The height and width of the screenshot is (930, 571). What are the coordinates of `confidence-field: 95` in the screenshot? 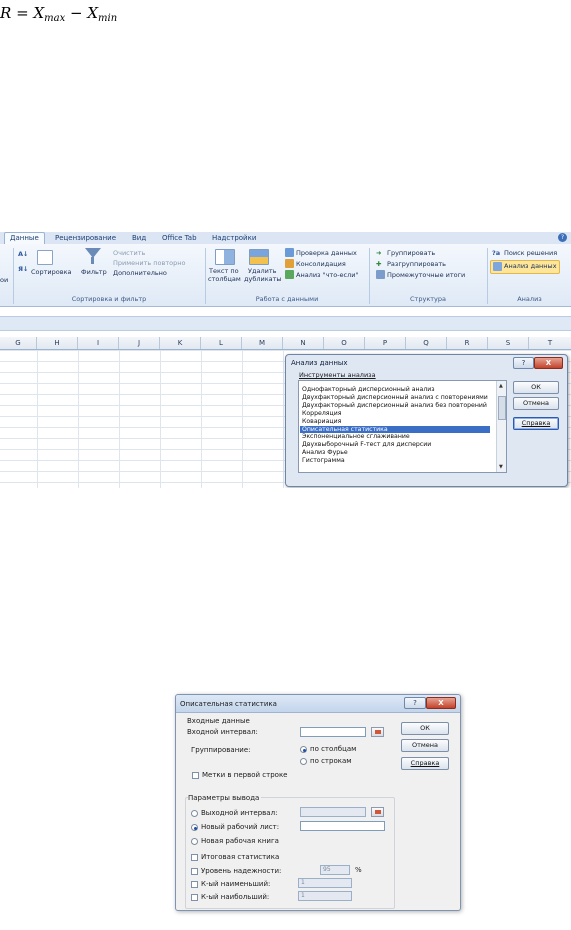 It's located at (335, 870).